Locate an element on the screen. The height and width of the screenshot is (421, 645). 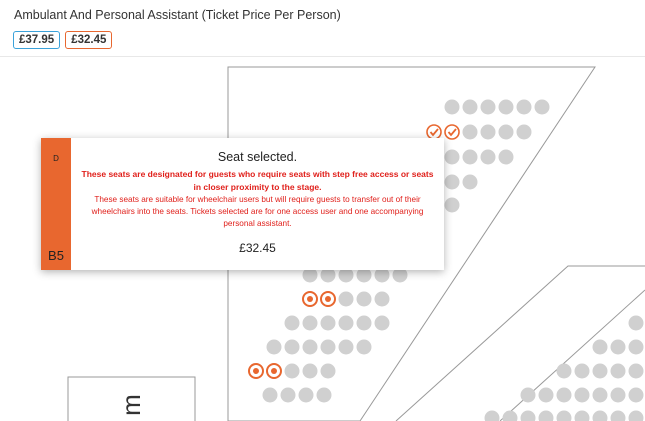
tooltip-price: £32.45 is located at coordinates (257, 248).